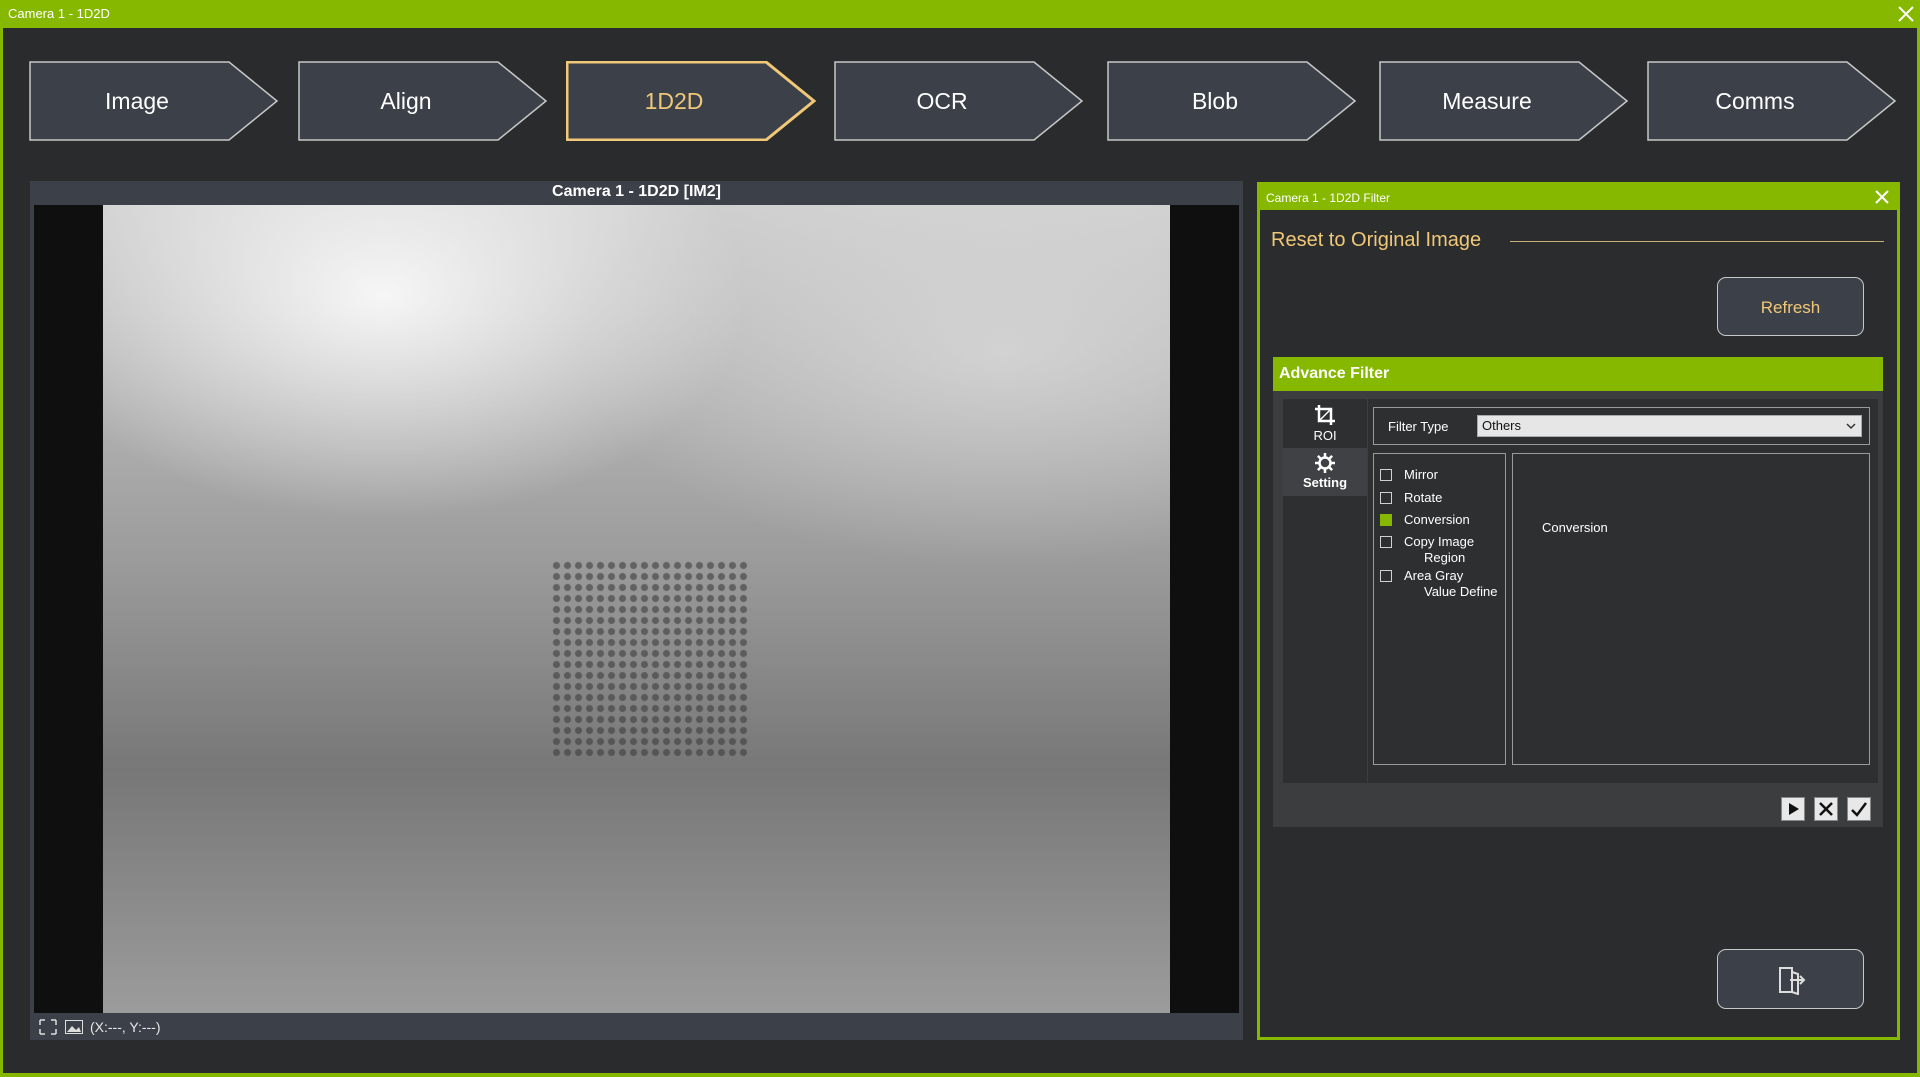 This screenshot has width=1920, height=1077. What do you see at coordinates (1215, 101) in the screenshot?
I see `step-label: Blob` at bounding box center [1215, 101].